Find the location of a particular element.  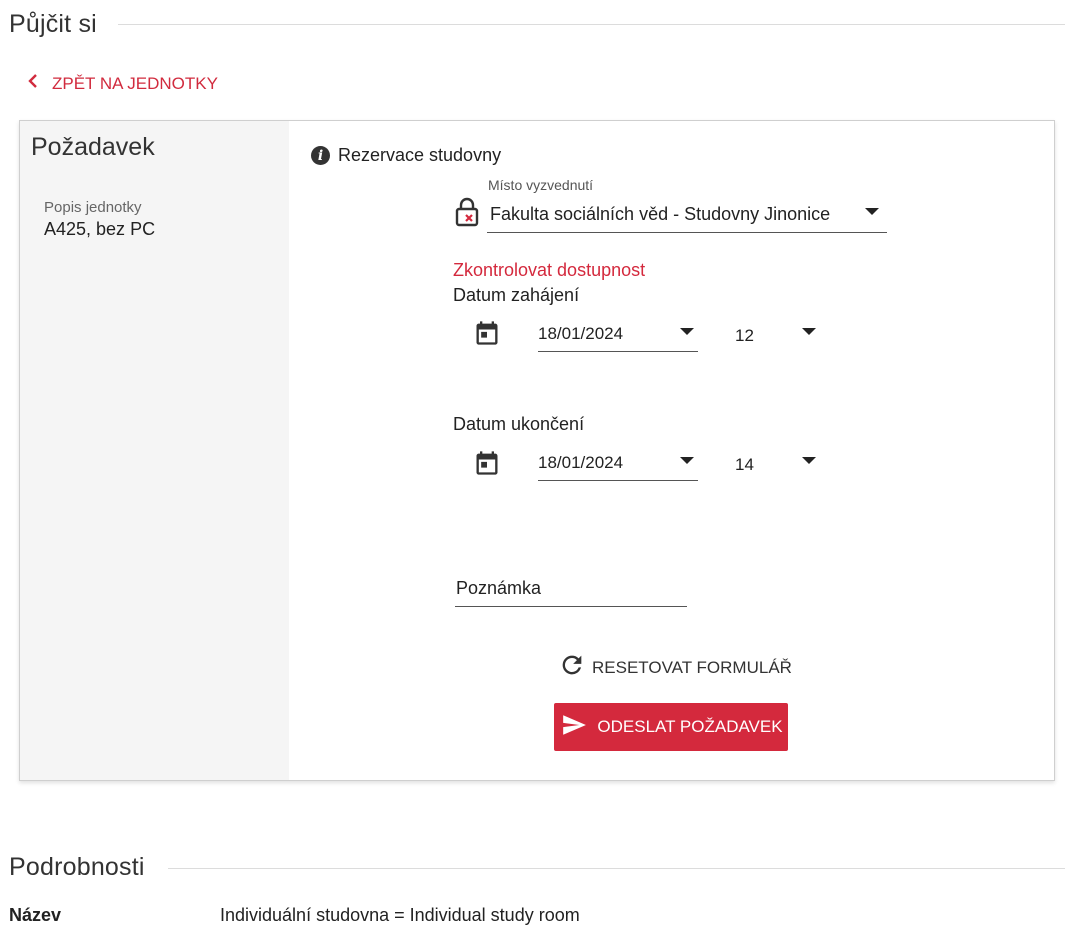

details-row-key: Název is located at coordinates (35, 915).